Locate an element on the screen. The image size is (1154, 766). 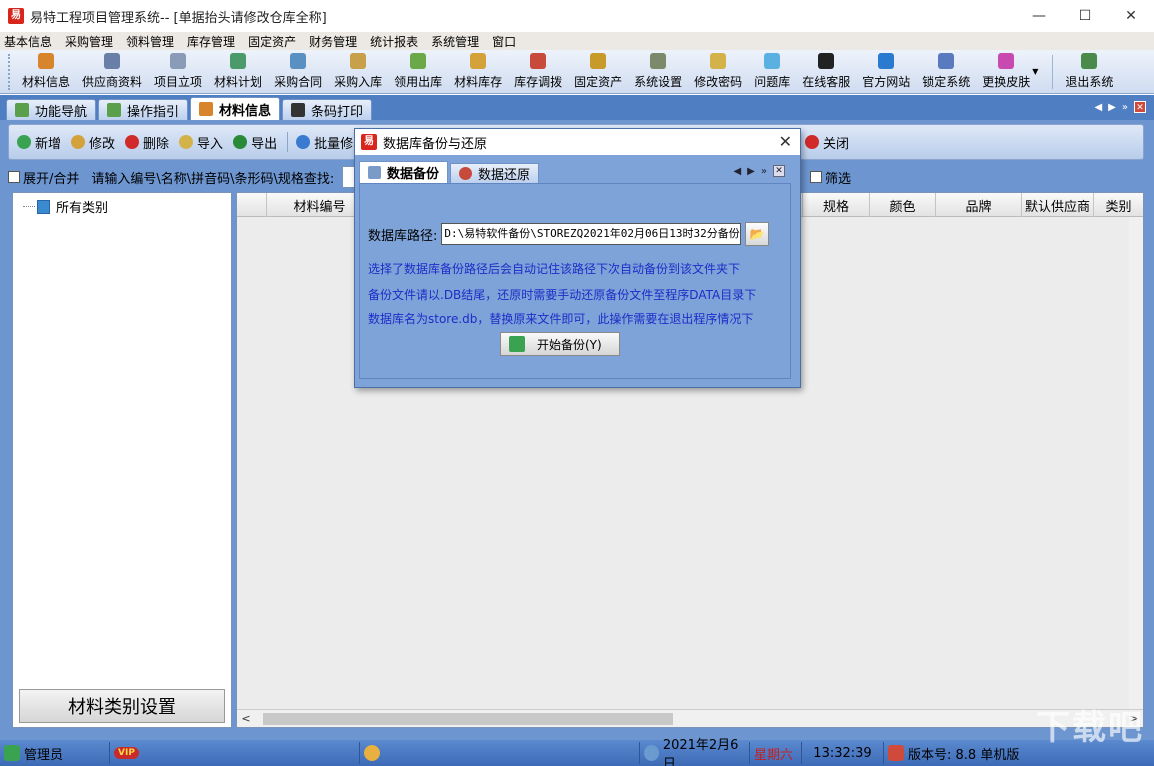
toolbar-purchase-contract-button: 采购合同 is located at coordinates (298, 72).